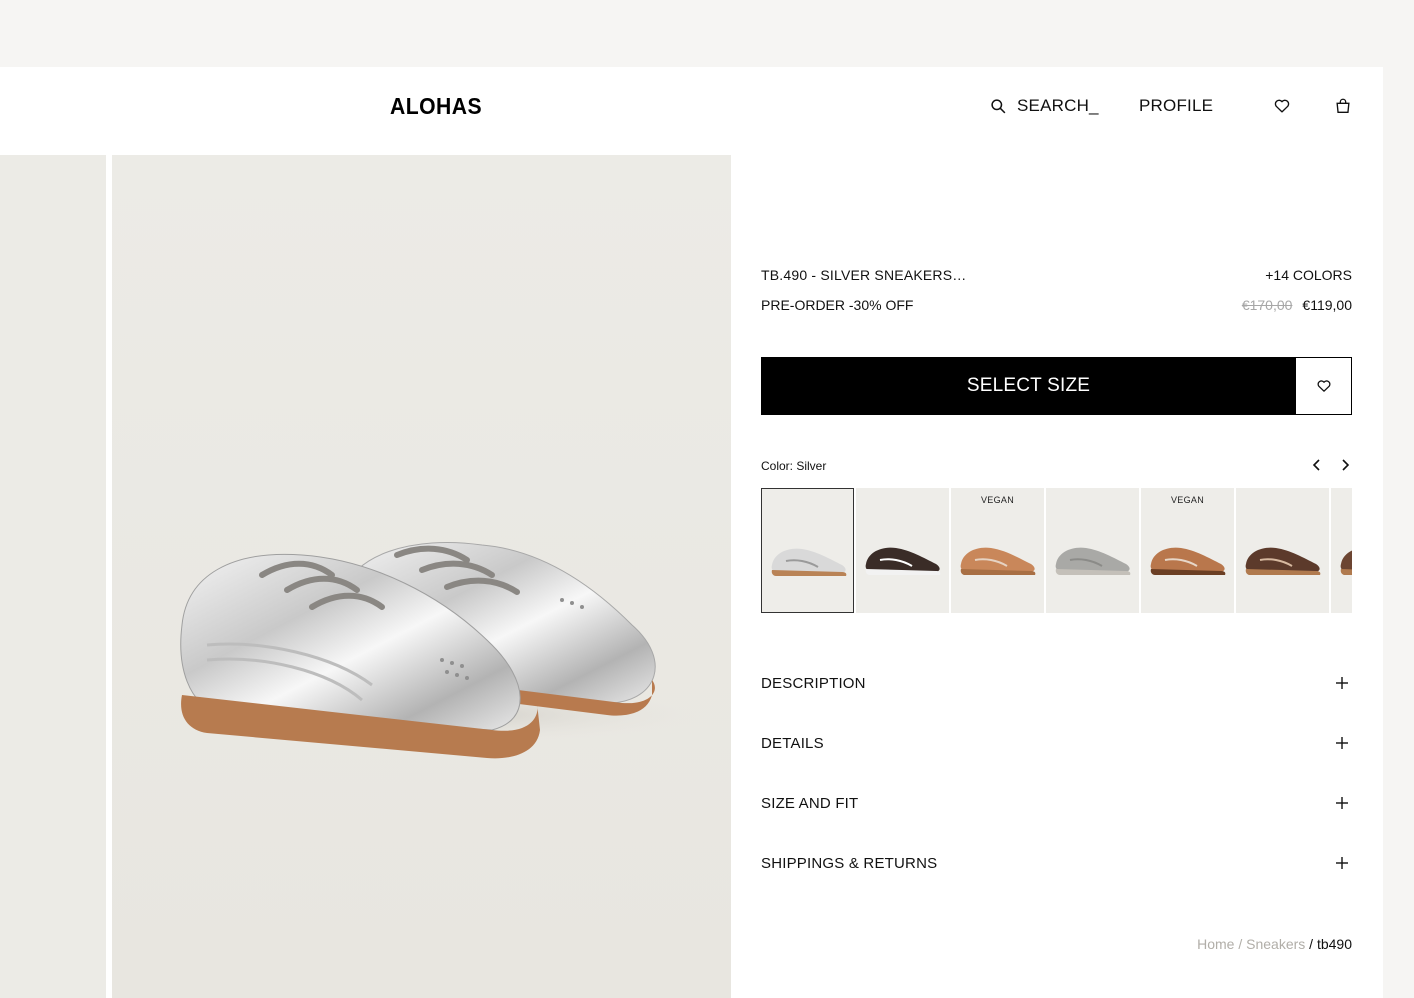 This screenshot has height=998, width=1414. I want to click on chevron-right-icon, so click(1346, 465).